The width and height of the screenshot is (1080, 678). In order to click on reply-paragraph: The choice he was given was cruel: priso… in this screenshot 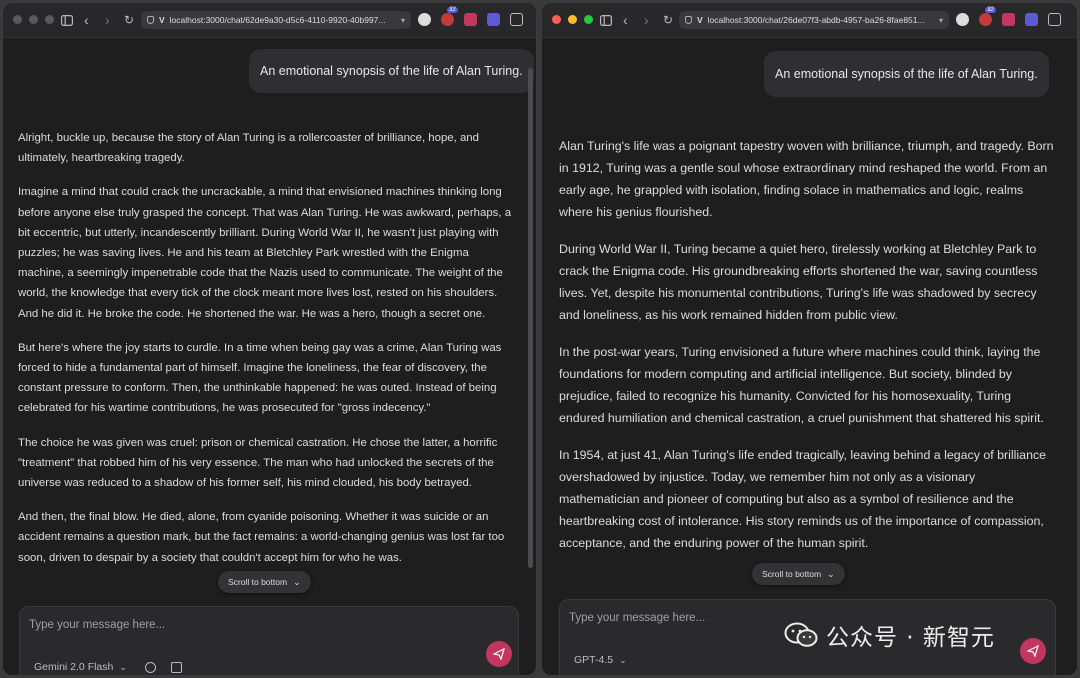, I will do `click(258, 463)`.